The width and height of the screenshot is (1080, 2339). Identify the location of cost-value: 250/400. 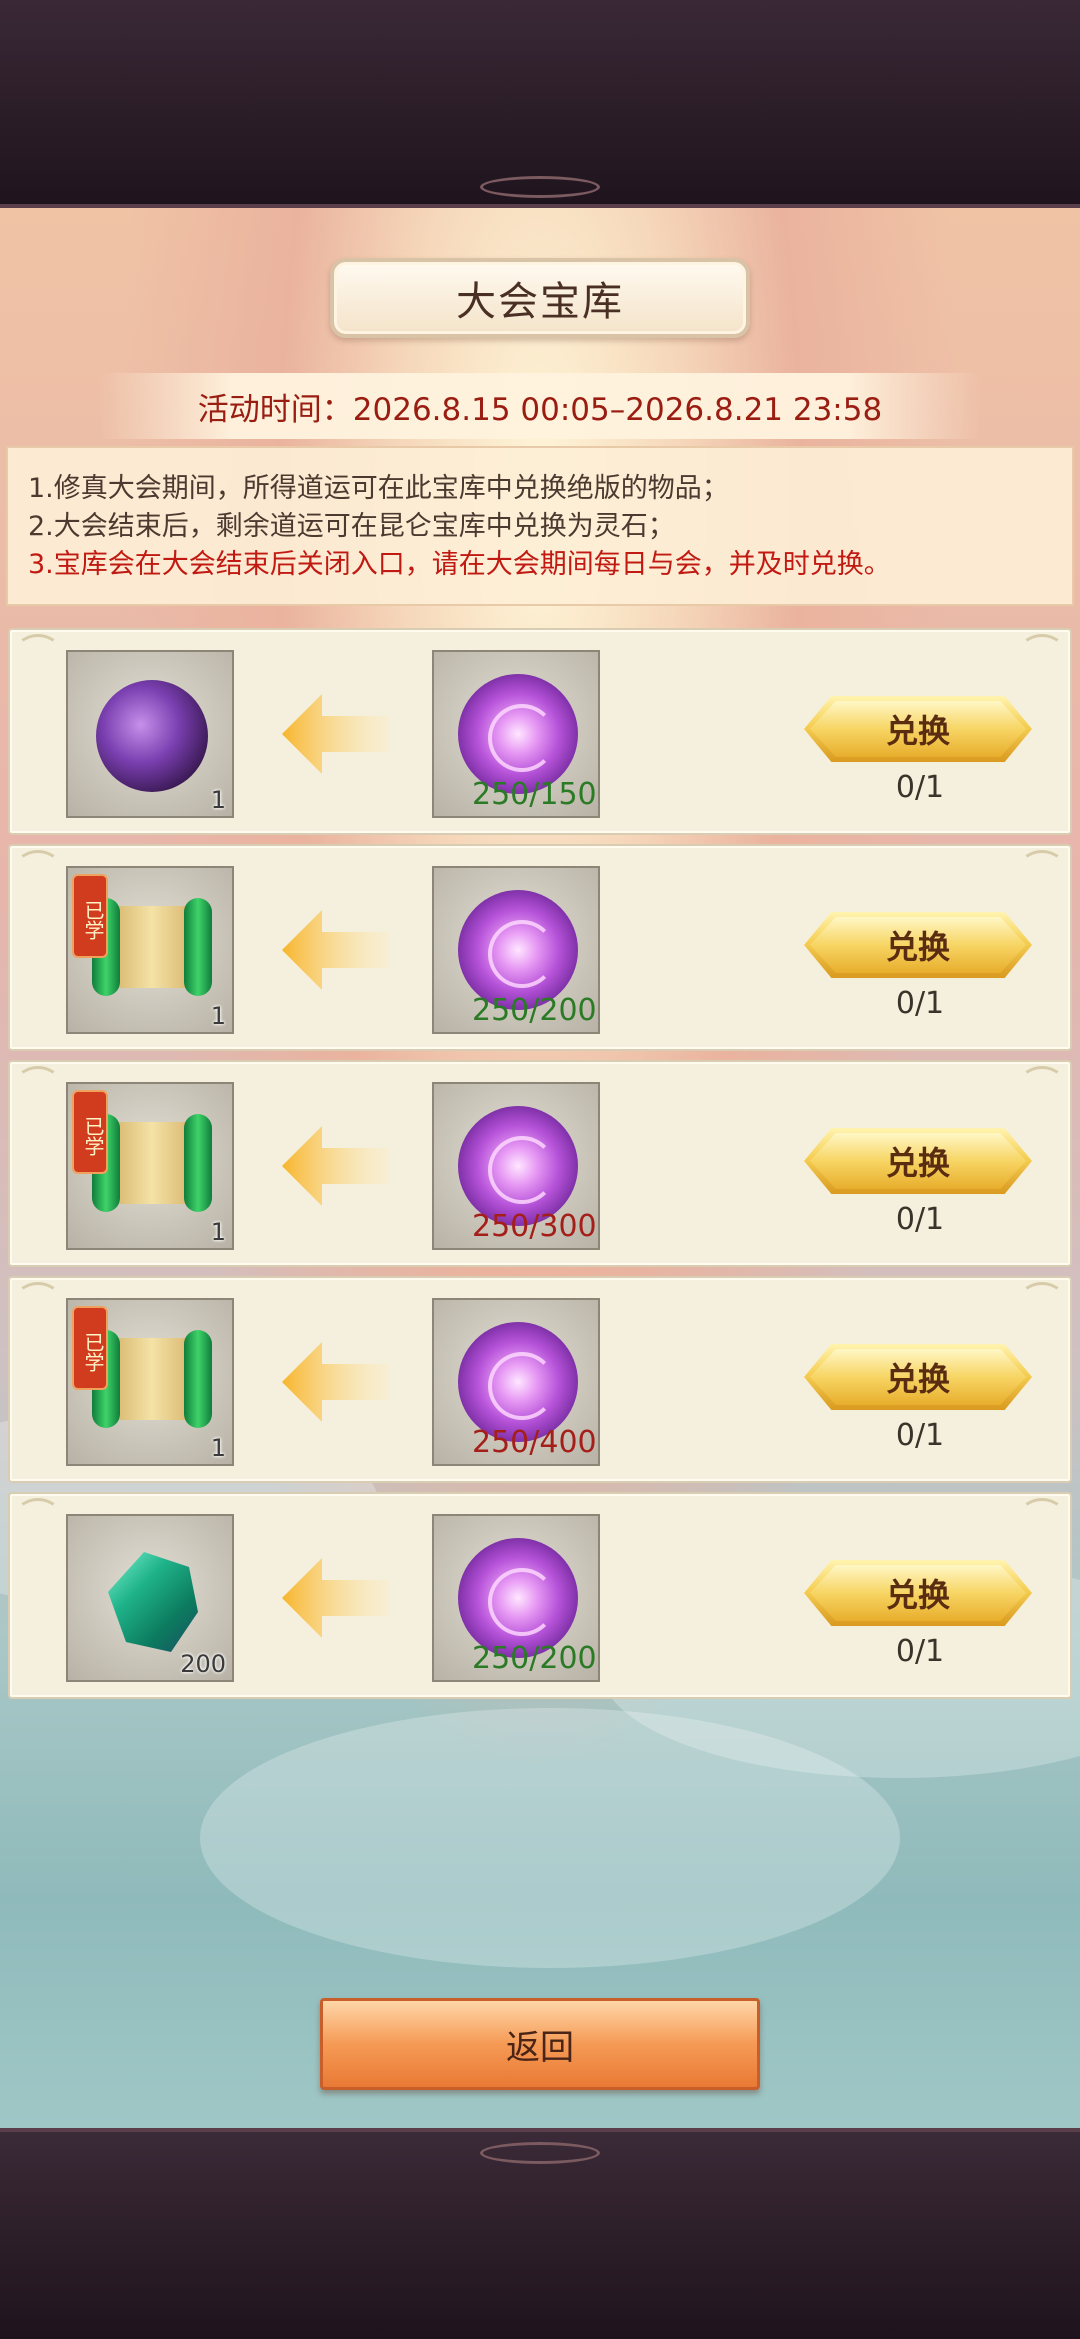
(534, 1442).